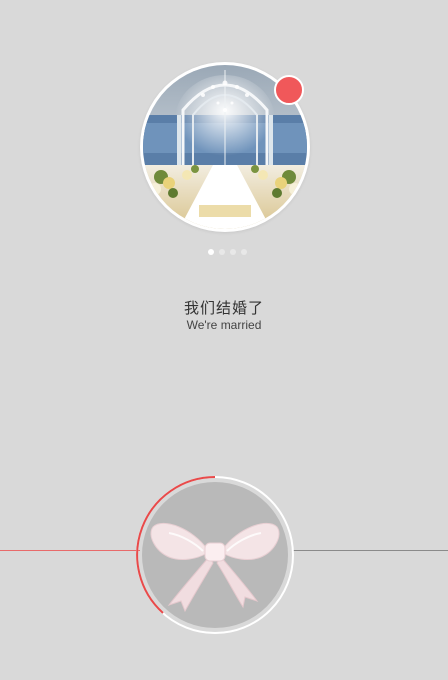 This screenshot has height=680, width=448. What do you see at coordinates (224, 325) in the screenshot?
I see `headline-subtitle: We're married` at bounding box center [224, 325].